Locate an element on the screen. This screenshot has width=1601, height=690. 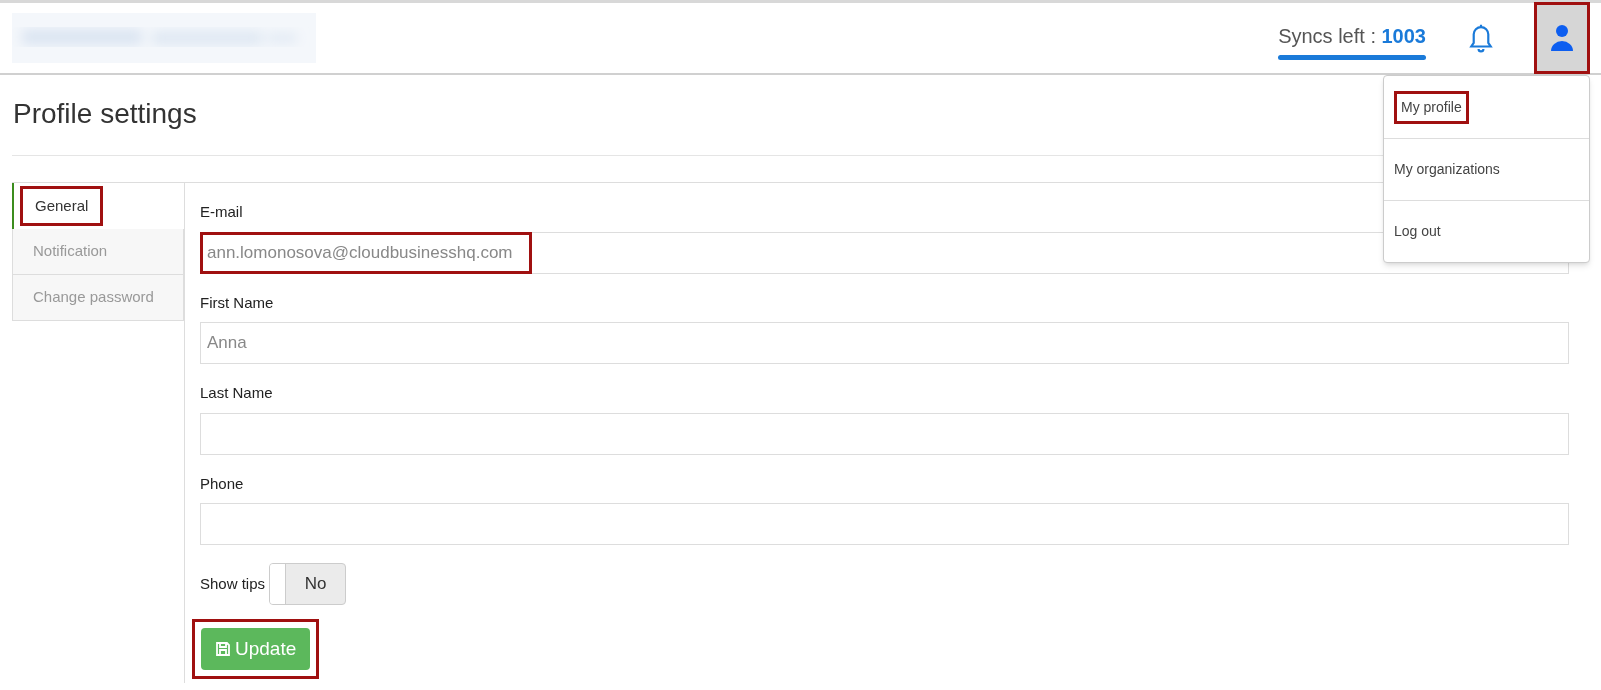
field-label: Phone is located at coordinates (222, 483).